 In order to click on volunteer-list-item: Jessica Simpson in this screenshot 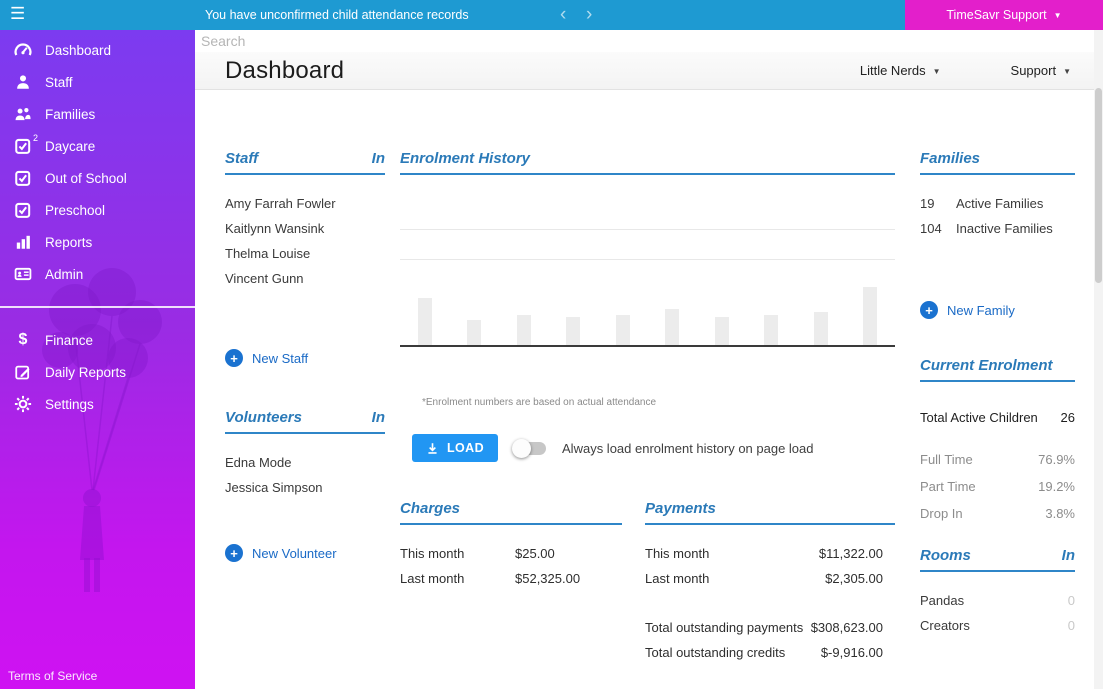, I will do `click(305, 487)`.